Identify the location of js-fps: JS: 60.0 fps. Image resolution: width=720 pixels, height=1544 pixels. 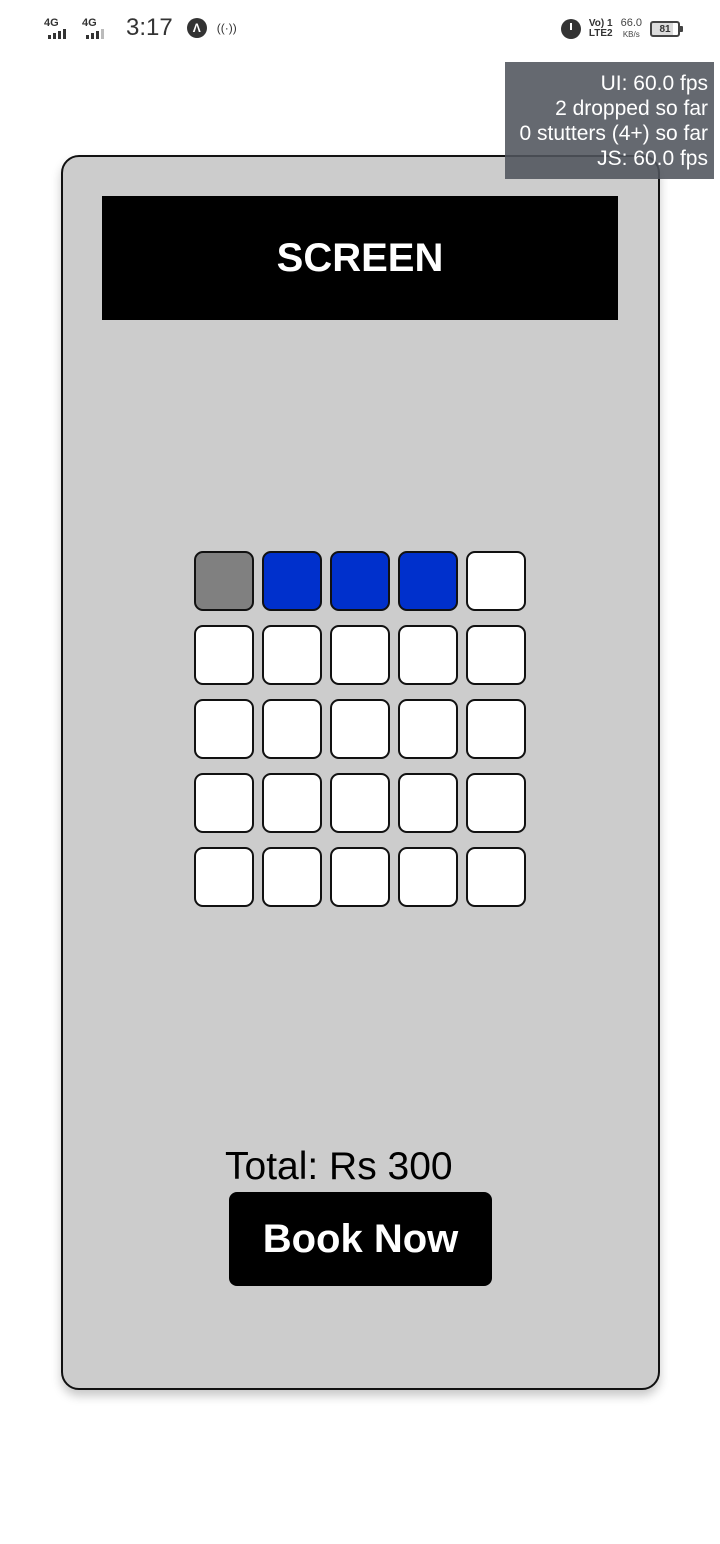
(652, 158).